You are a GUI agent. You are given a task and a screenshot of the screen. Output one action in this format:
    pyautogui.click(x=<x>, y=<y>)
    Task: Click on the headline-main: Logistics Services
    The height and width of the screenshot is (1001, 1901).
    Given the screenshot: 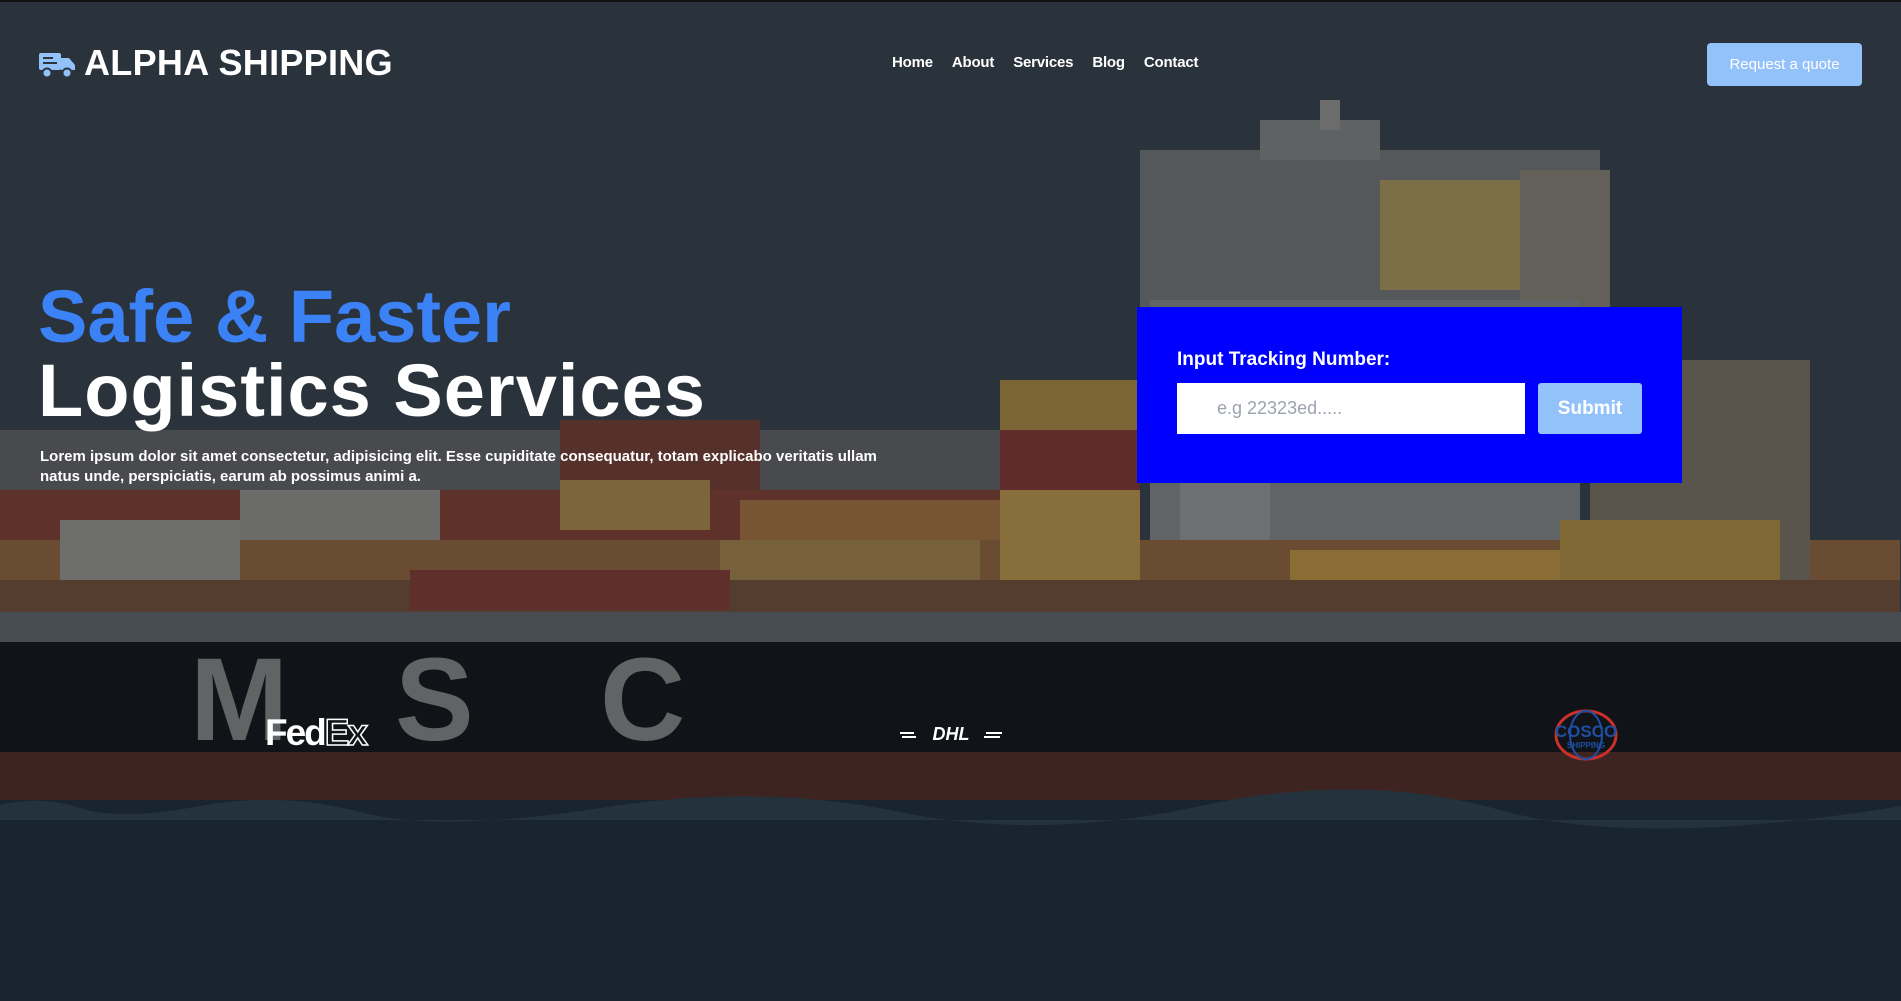 What is the action you would take?
    pyautogui.click(x=372, y=390)
    